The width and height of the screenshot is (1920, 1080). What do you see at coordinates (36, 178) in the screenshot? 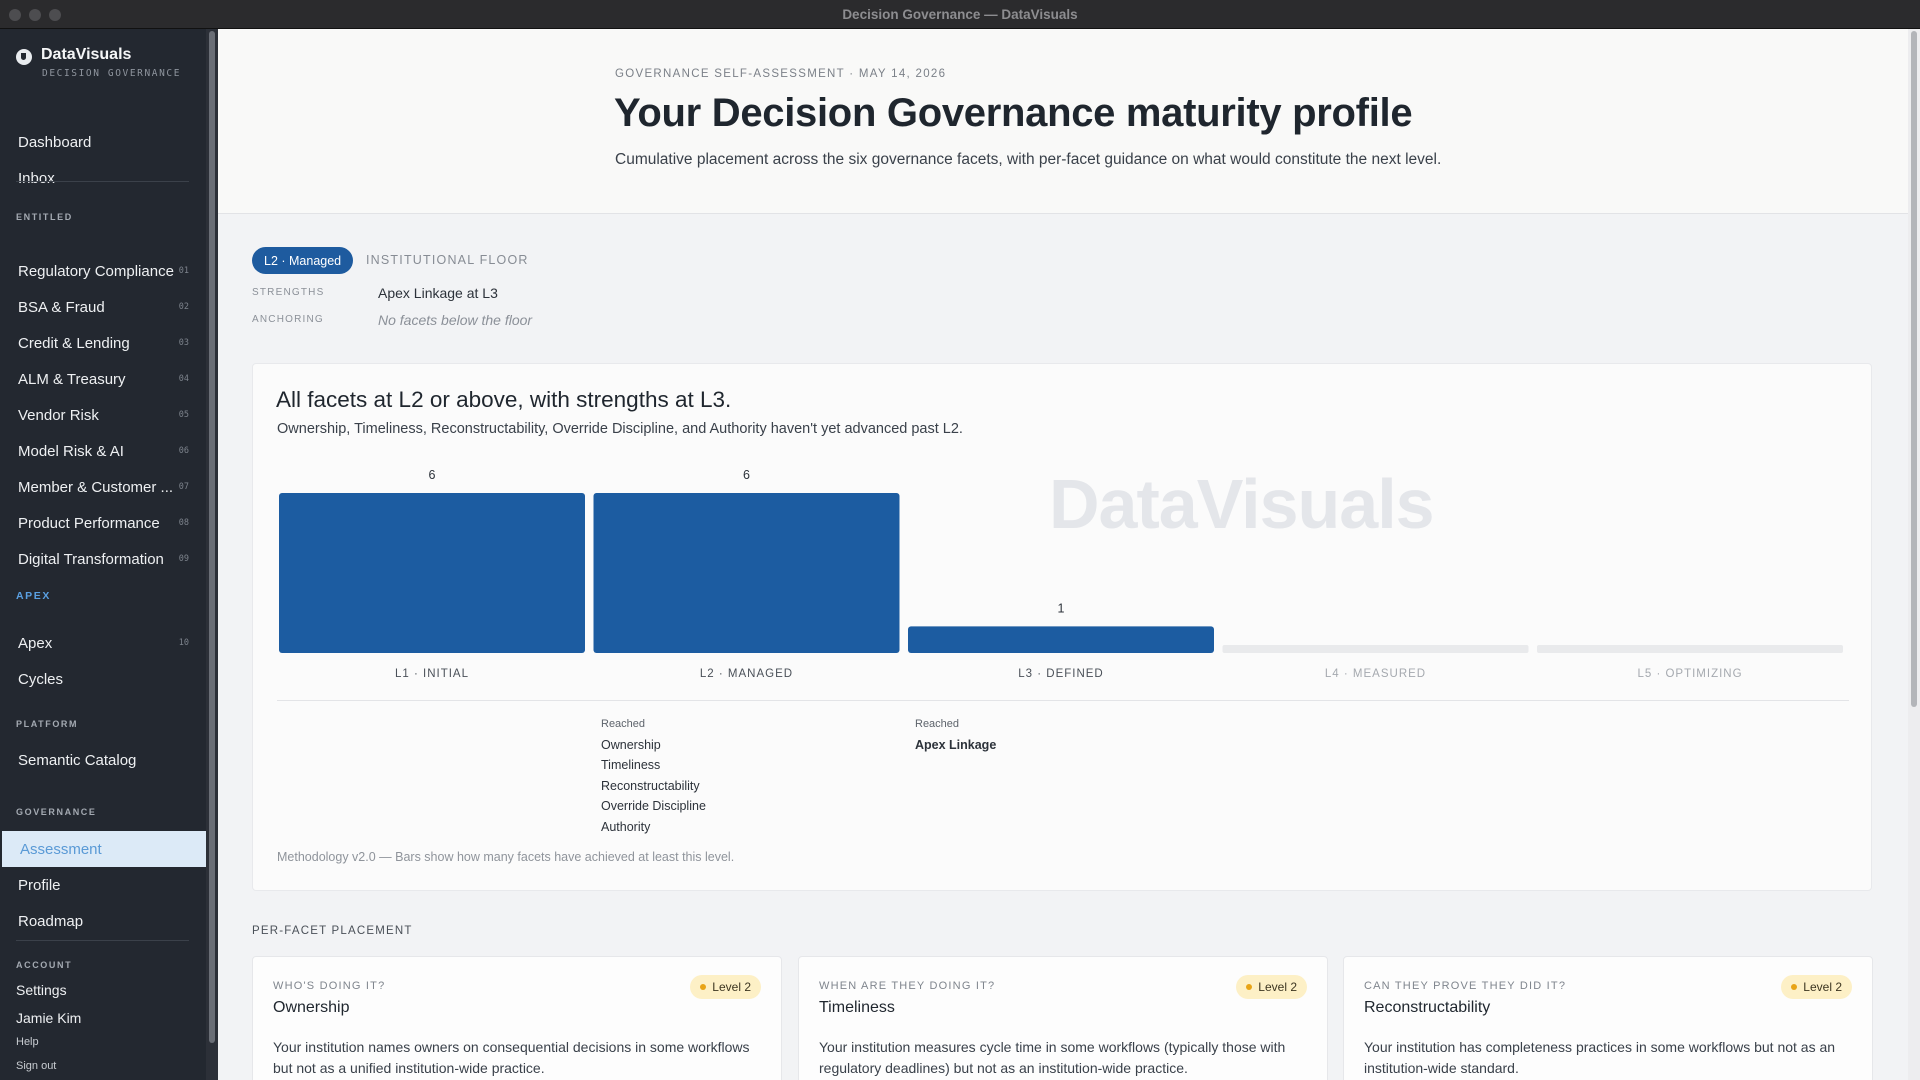
I see `sidebar-item-label: Inbox` at bounding box center [36, 178].